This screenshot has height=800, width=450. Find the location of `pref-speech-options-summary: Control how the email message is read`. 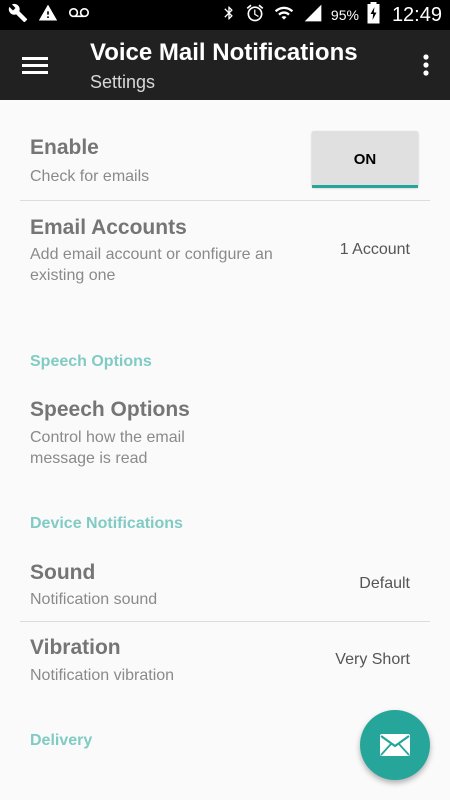

pref-speech-options-summary: Control how the email message is read is located at coordinates (107, 448).